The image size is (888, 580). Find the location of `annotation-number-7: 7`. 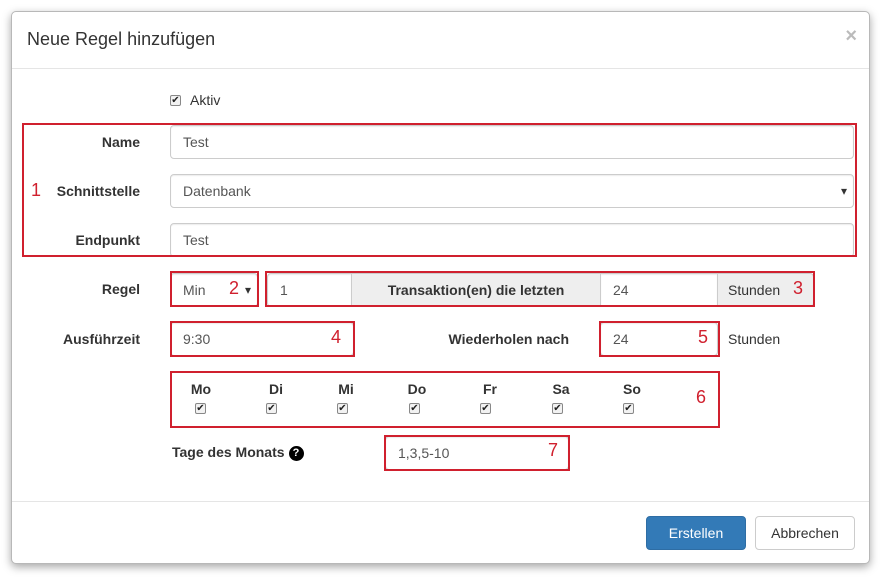

annotation-number-7: 7 is located at coordinates (553, 450).